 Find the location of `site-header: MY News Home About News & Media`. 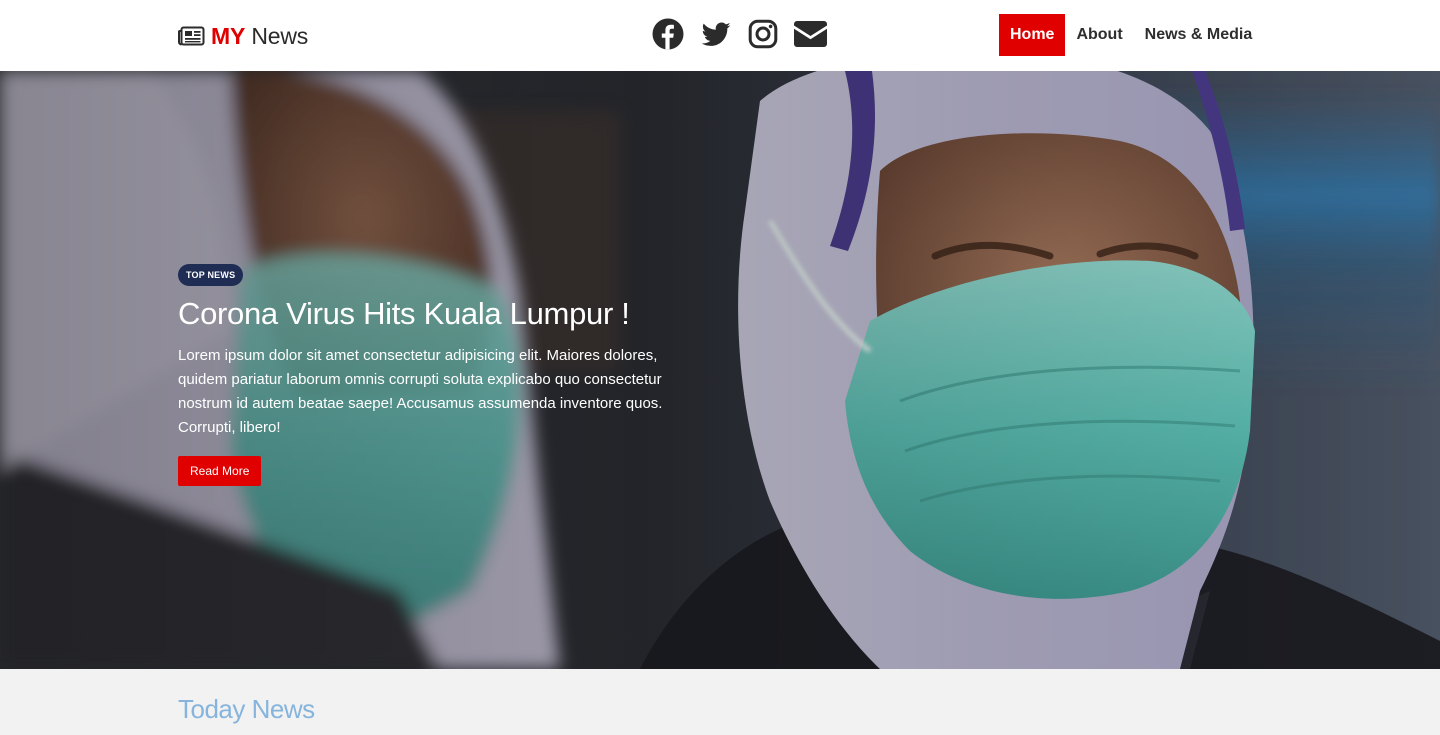

site-header: MY News Home About News & Media is located at coordinates (720, 35).